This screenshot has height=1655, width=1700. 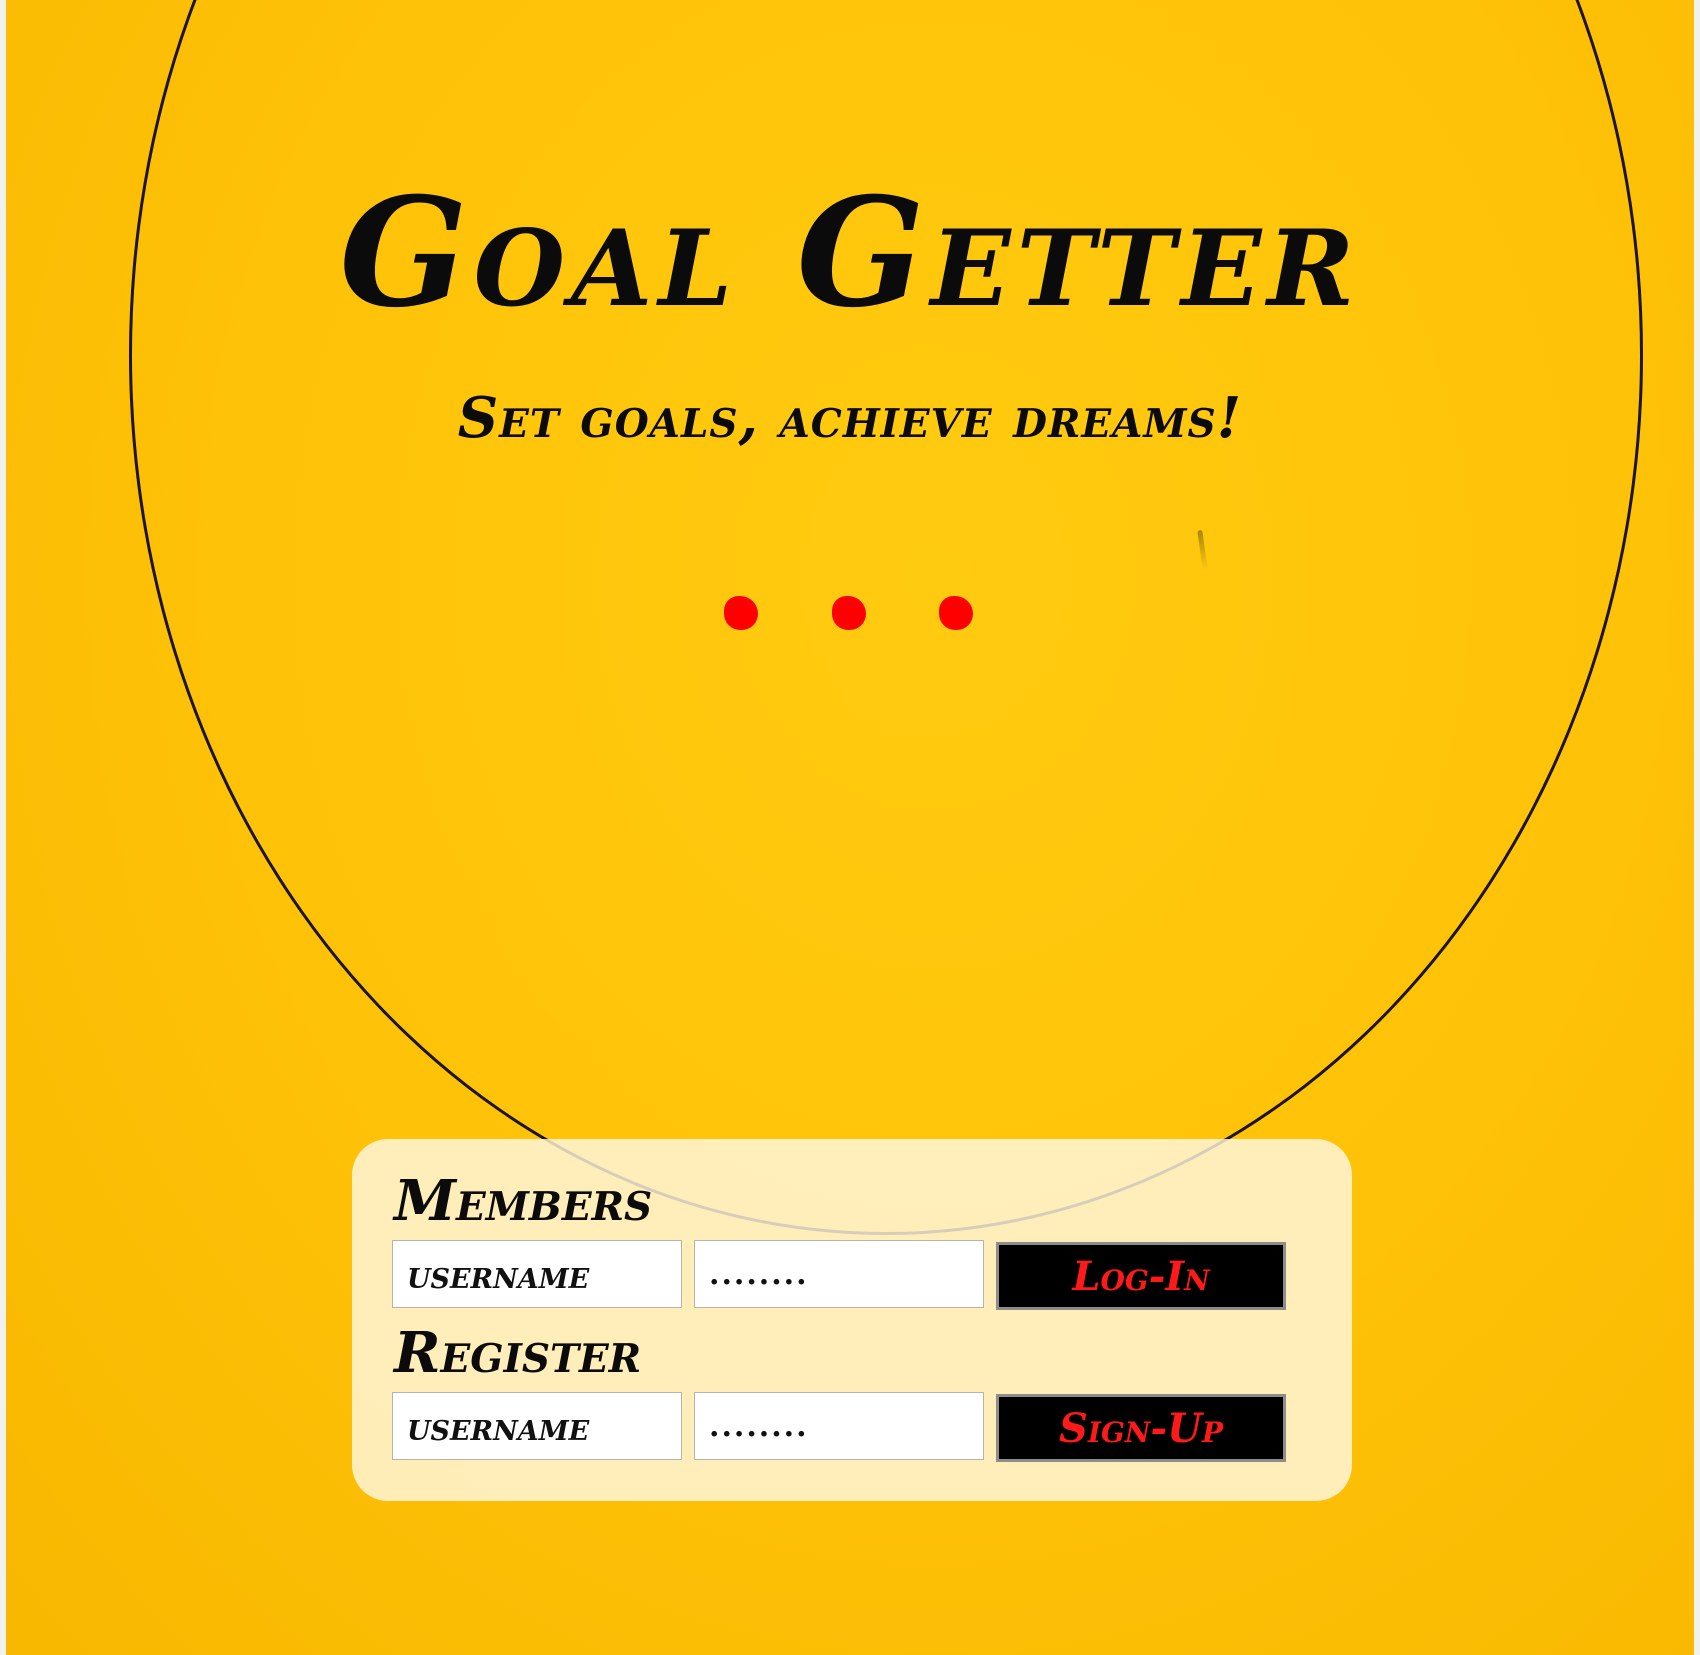 I want to click on login-button: Log-In, so click(x=1141, y=1276).